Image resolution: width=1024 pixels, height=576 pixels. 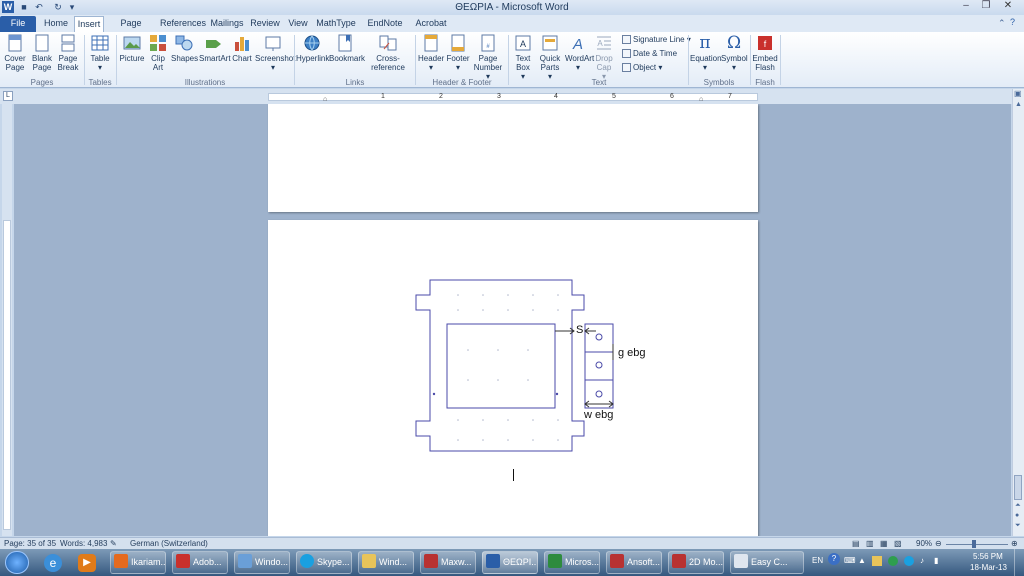 What do you see at coordinates (1008, 6) in the screenshot?
I see `close-button: ✕` at bounding box center [1008, 6].